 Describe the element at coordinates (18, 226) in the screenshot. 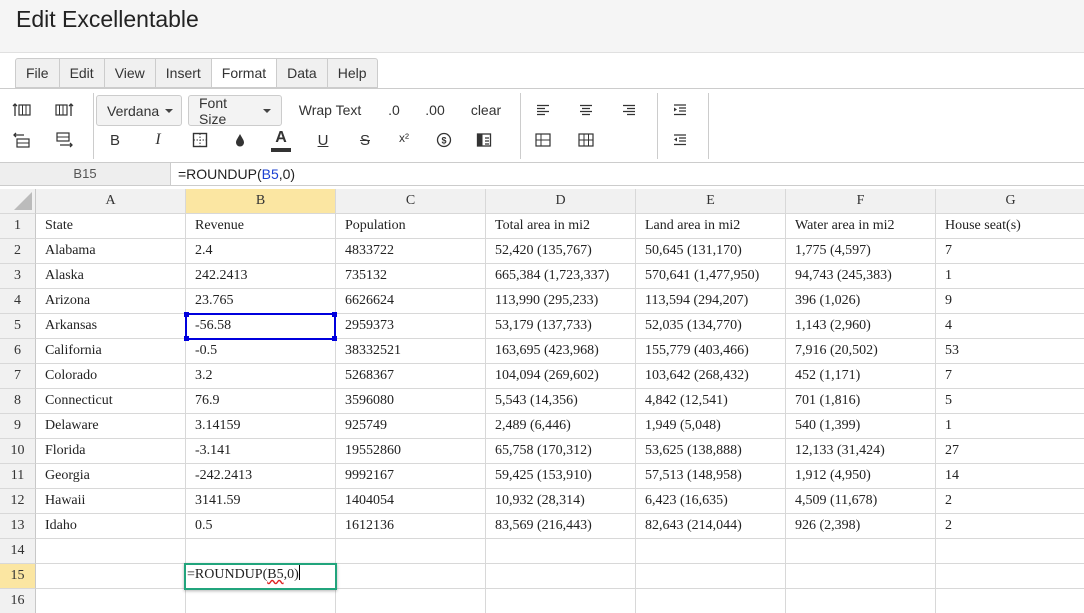

I see `row-header: 1` at that location.